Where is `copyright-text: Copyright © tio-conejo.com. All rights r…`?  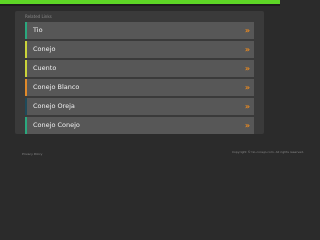
copyright-text: Copyright © tio-conejo.com. All rights r… is located at coordinates (267, 152).